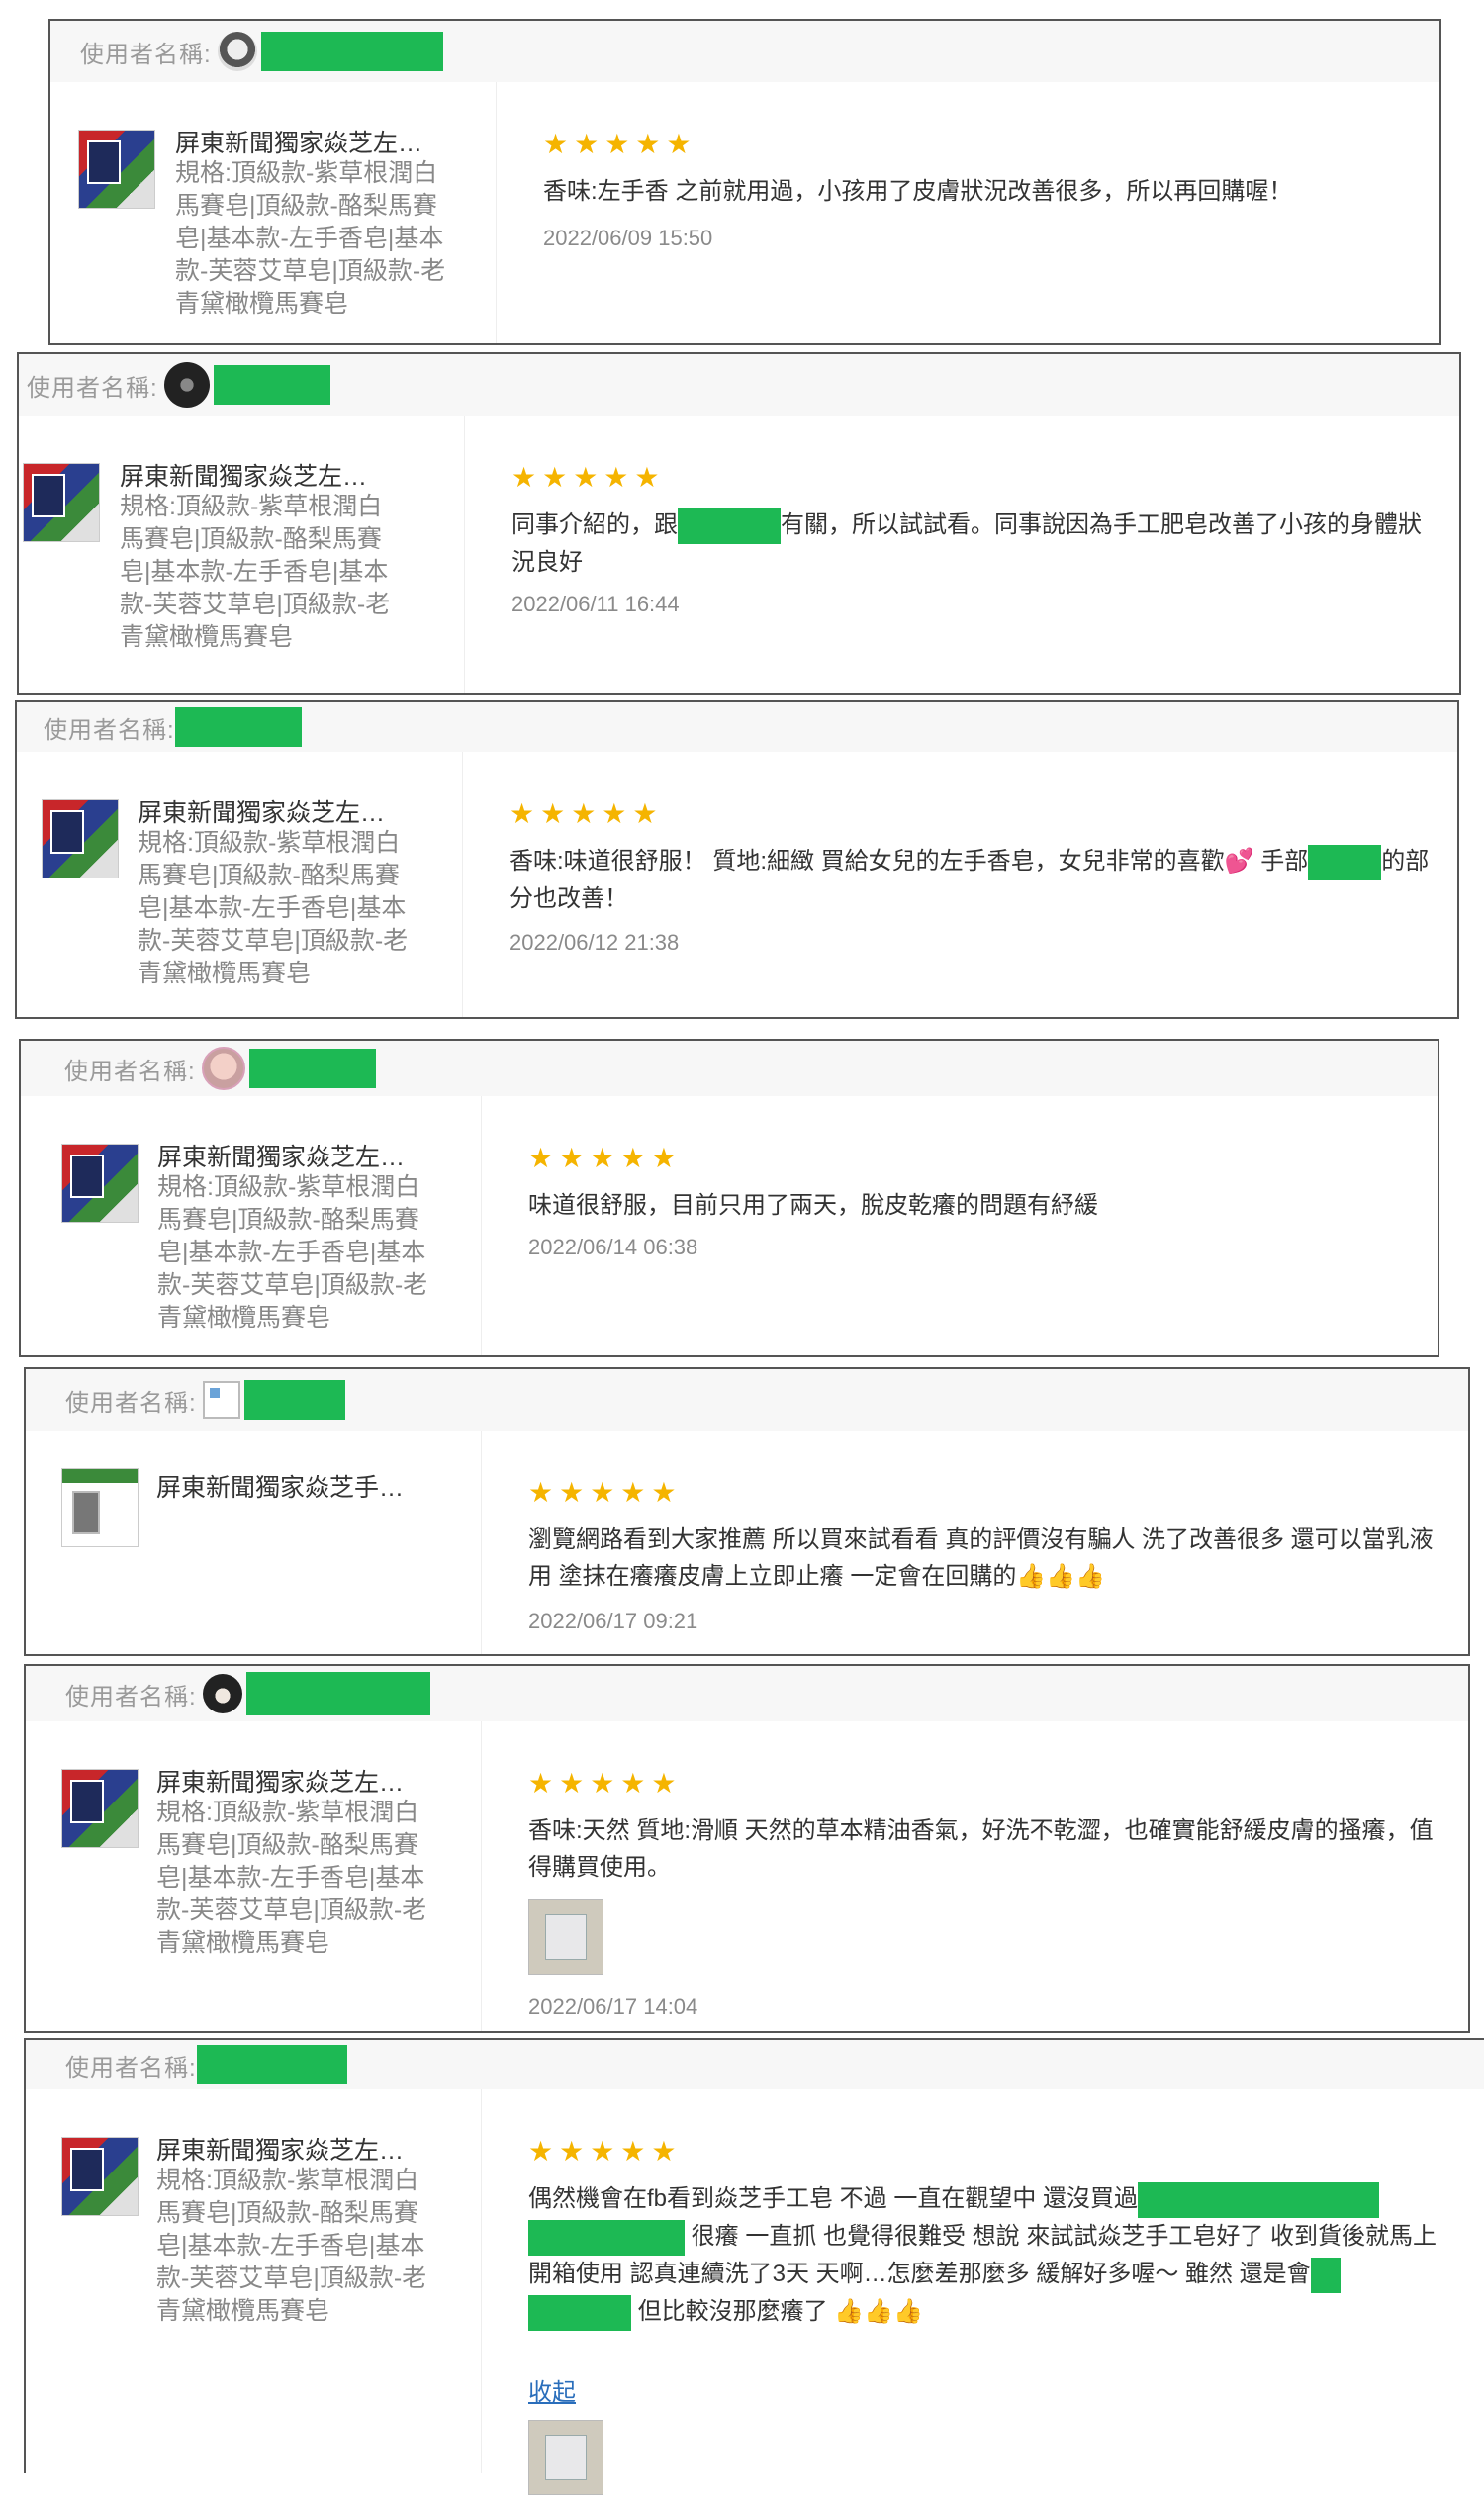 Image resolution: width=1484 pixels, height=2495 pixels. What do you see at coordinates (613, 1621) in the screenshot?
I see `review-date: 2022/06/17 09:21` at bounding box center [613, 1621].